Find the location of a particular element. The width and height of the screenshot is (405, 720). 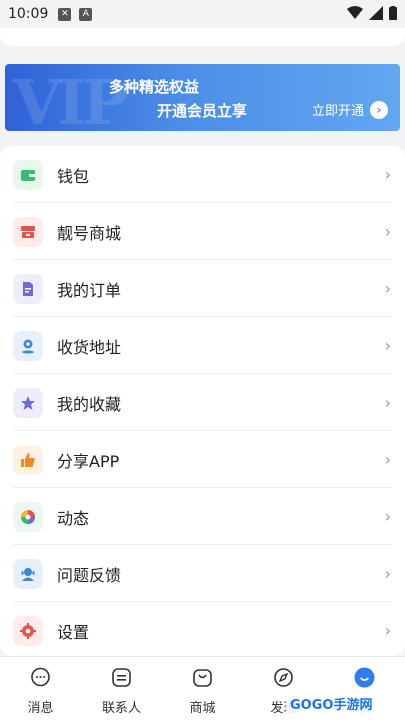

menu-item-wallet: 钱包 › is located at coordinates (202, 174).